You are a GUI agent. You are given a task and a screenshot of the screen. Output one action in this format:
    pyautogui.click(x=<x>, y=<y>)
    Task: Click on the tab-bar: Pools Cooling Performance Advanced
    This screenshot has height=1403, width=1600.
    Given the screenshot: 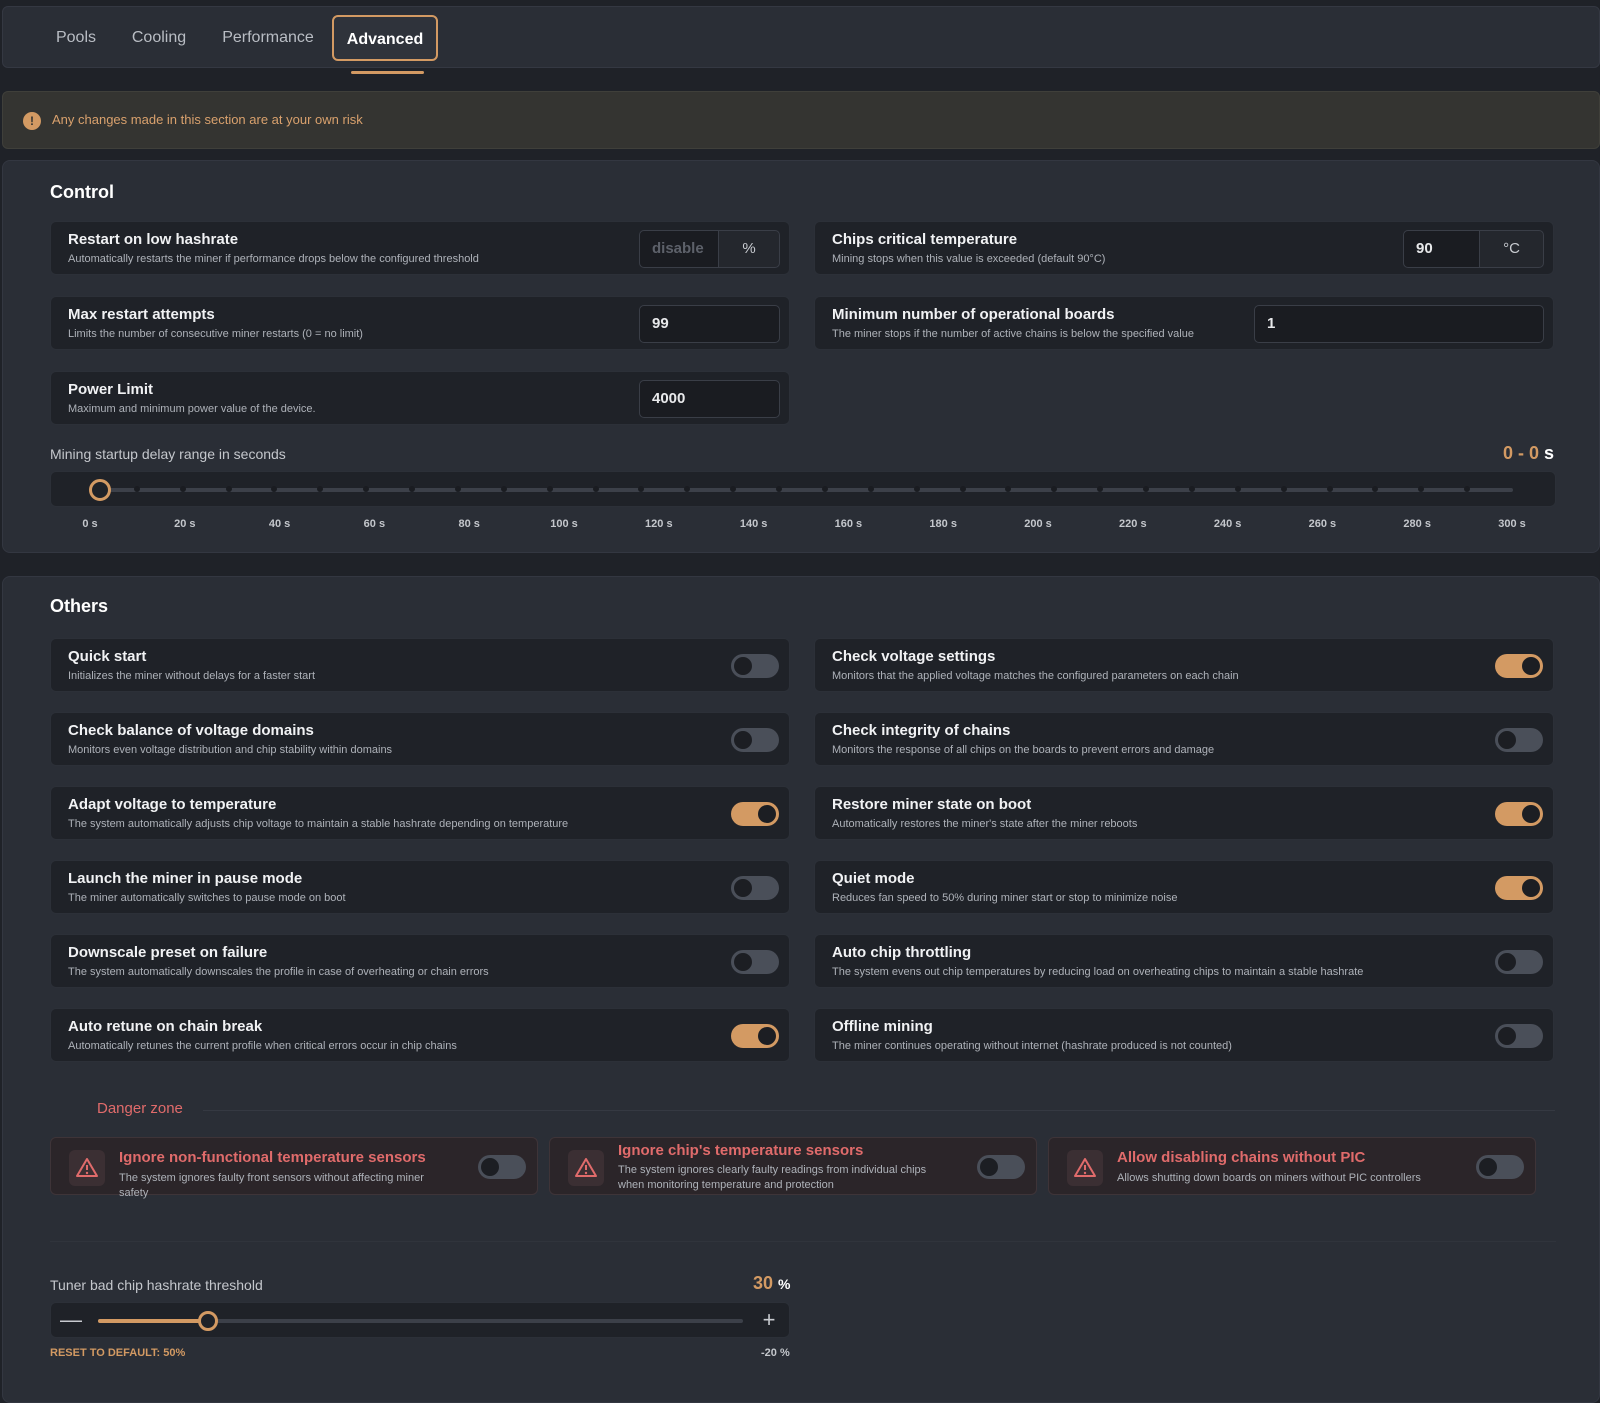 What is the action you would take?
    pyautogui.click(x=801, y=40)
    